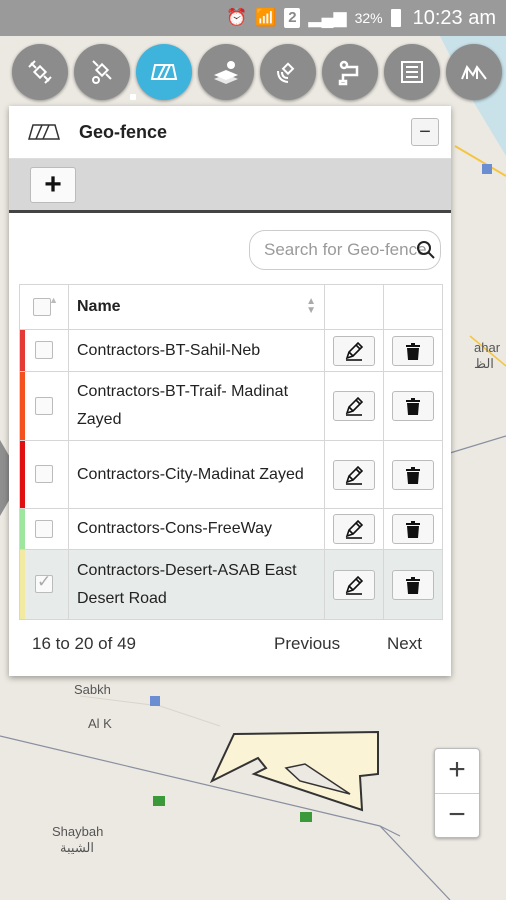 This screenshot has height=900, width=506. Describe the element at coordinates (78, 831) in the screenshot. I see `map-label-shaybah: Shaybah` at that location.